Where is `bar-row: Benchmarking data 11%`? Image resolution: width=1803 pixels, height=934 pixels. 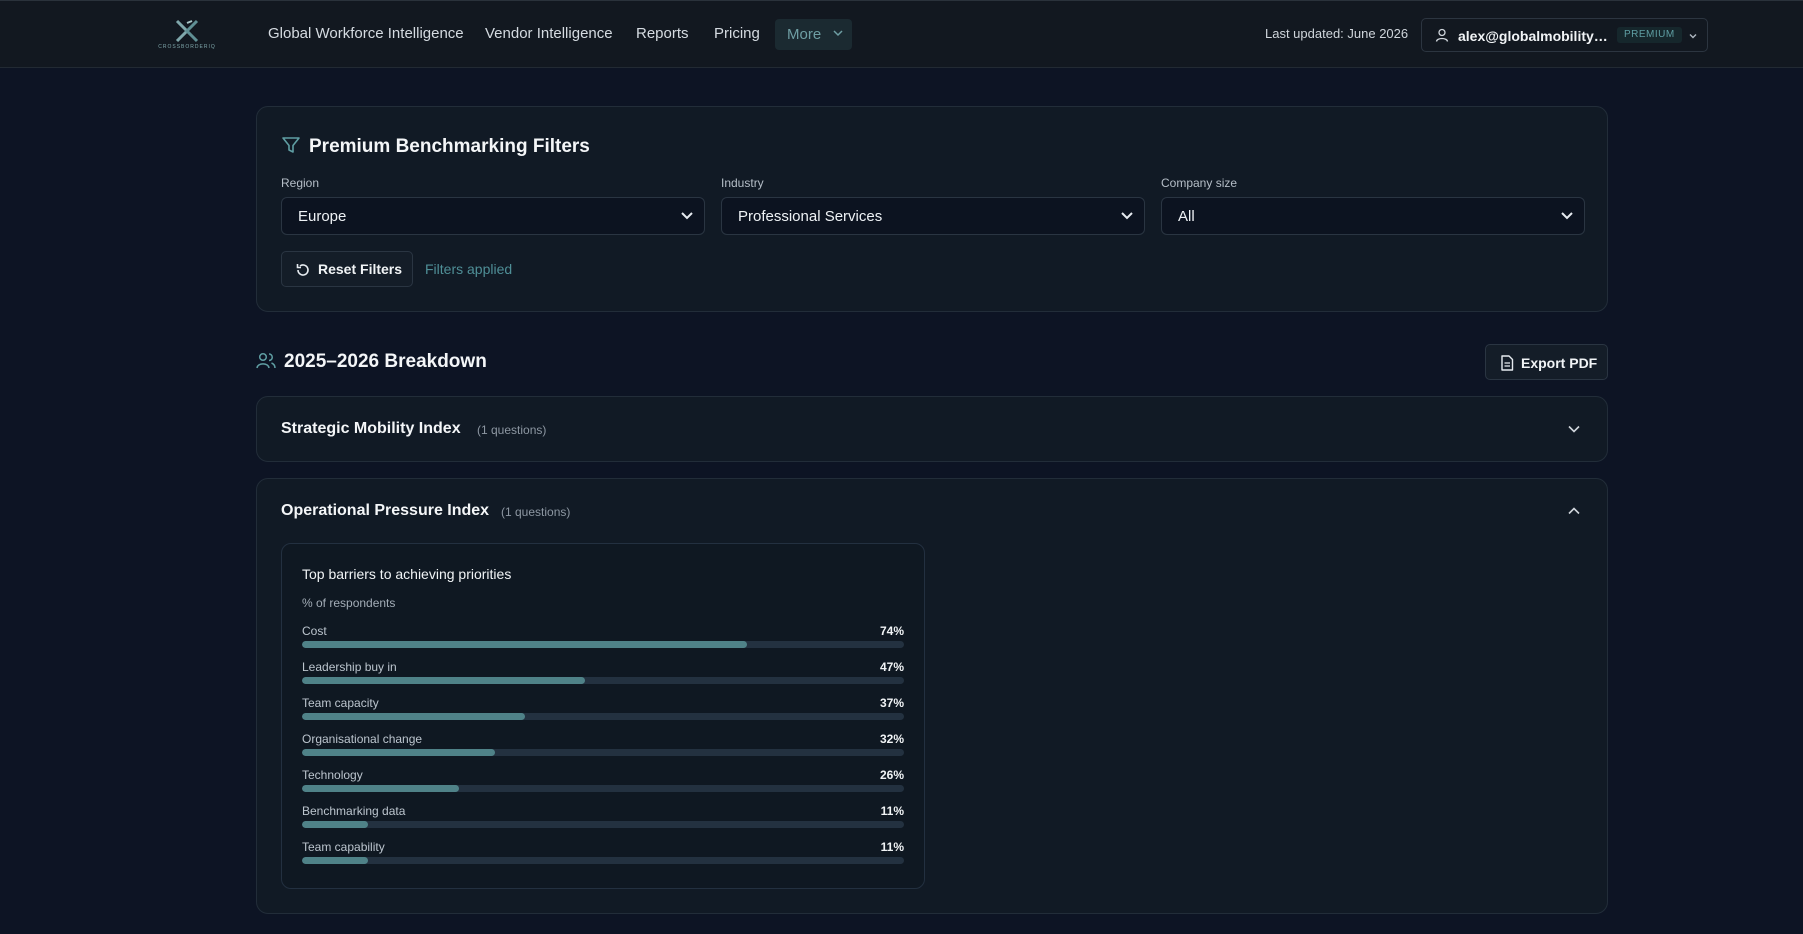
bar-row: Benchmarking data 11% is located at coordinates (603, 818).